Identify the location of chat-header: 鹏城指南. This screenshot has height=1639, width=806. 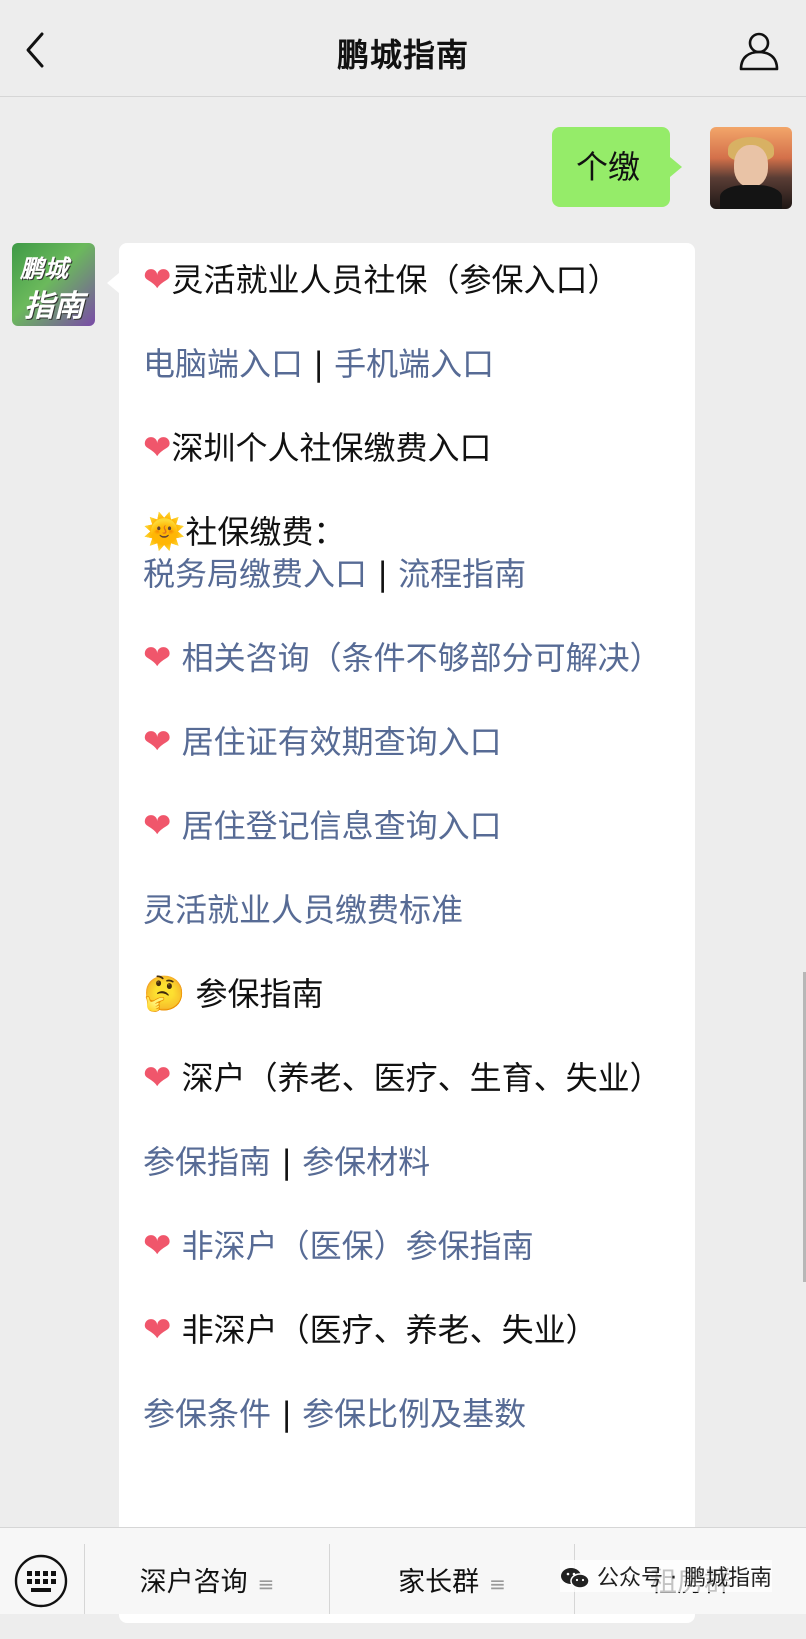
(403, 48).